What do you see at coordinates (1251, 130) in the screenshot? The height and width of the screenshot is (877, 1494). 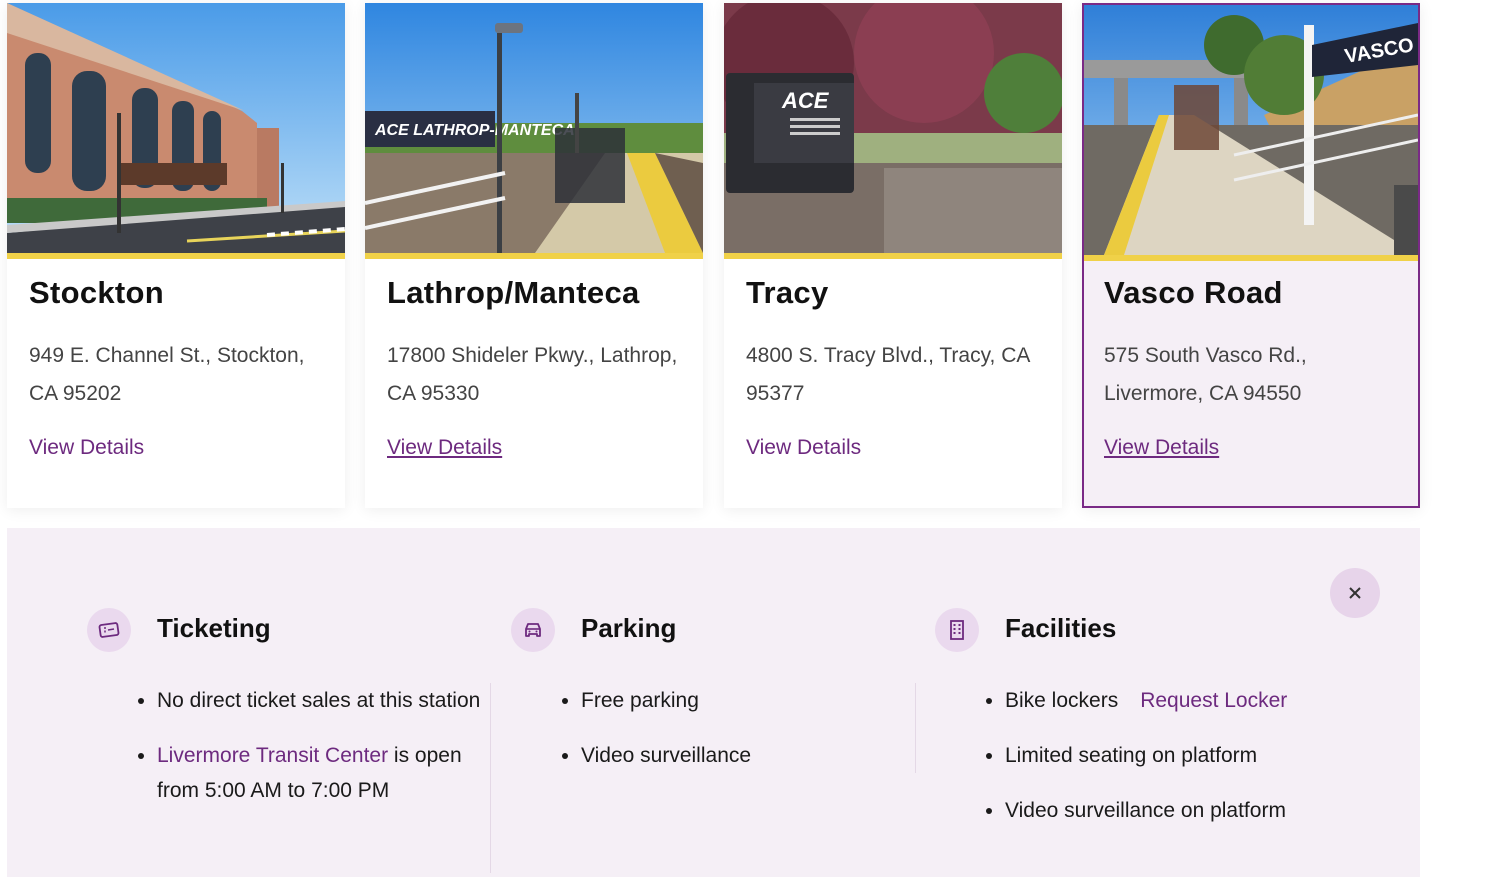 I see `station-photo-vasco-road: VASCO` at bounding box center [1251, 130].